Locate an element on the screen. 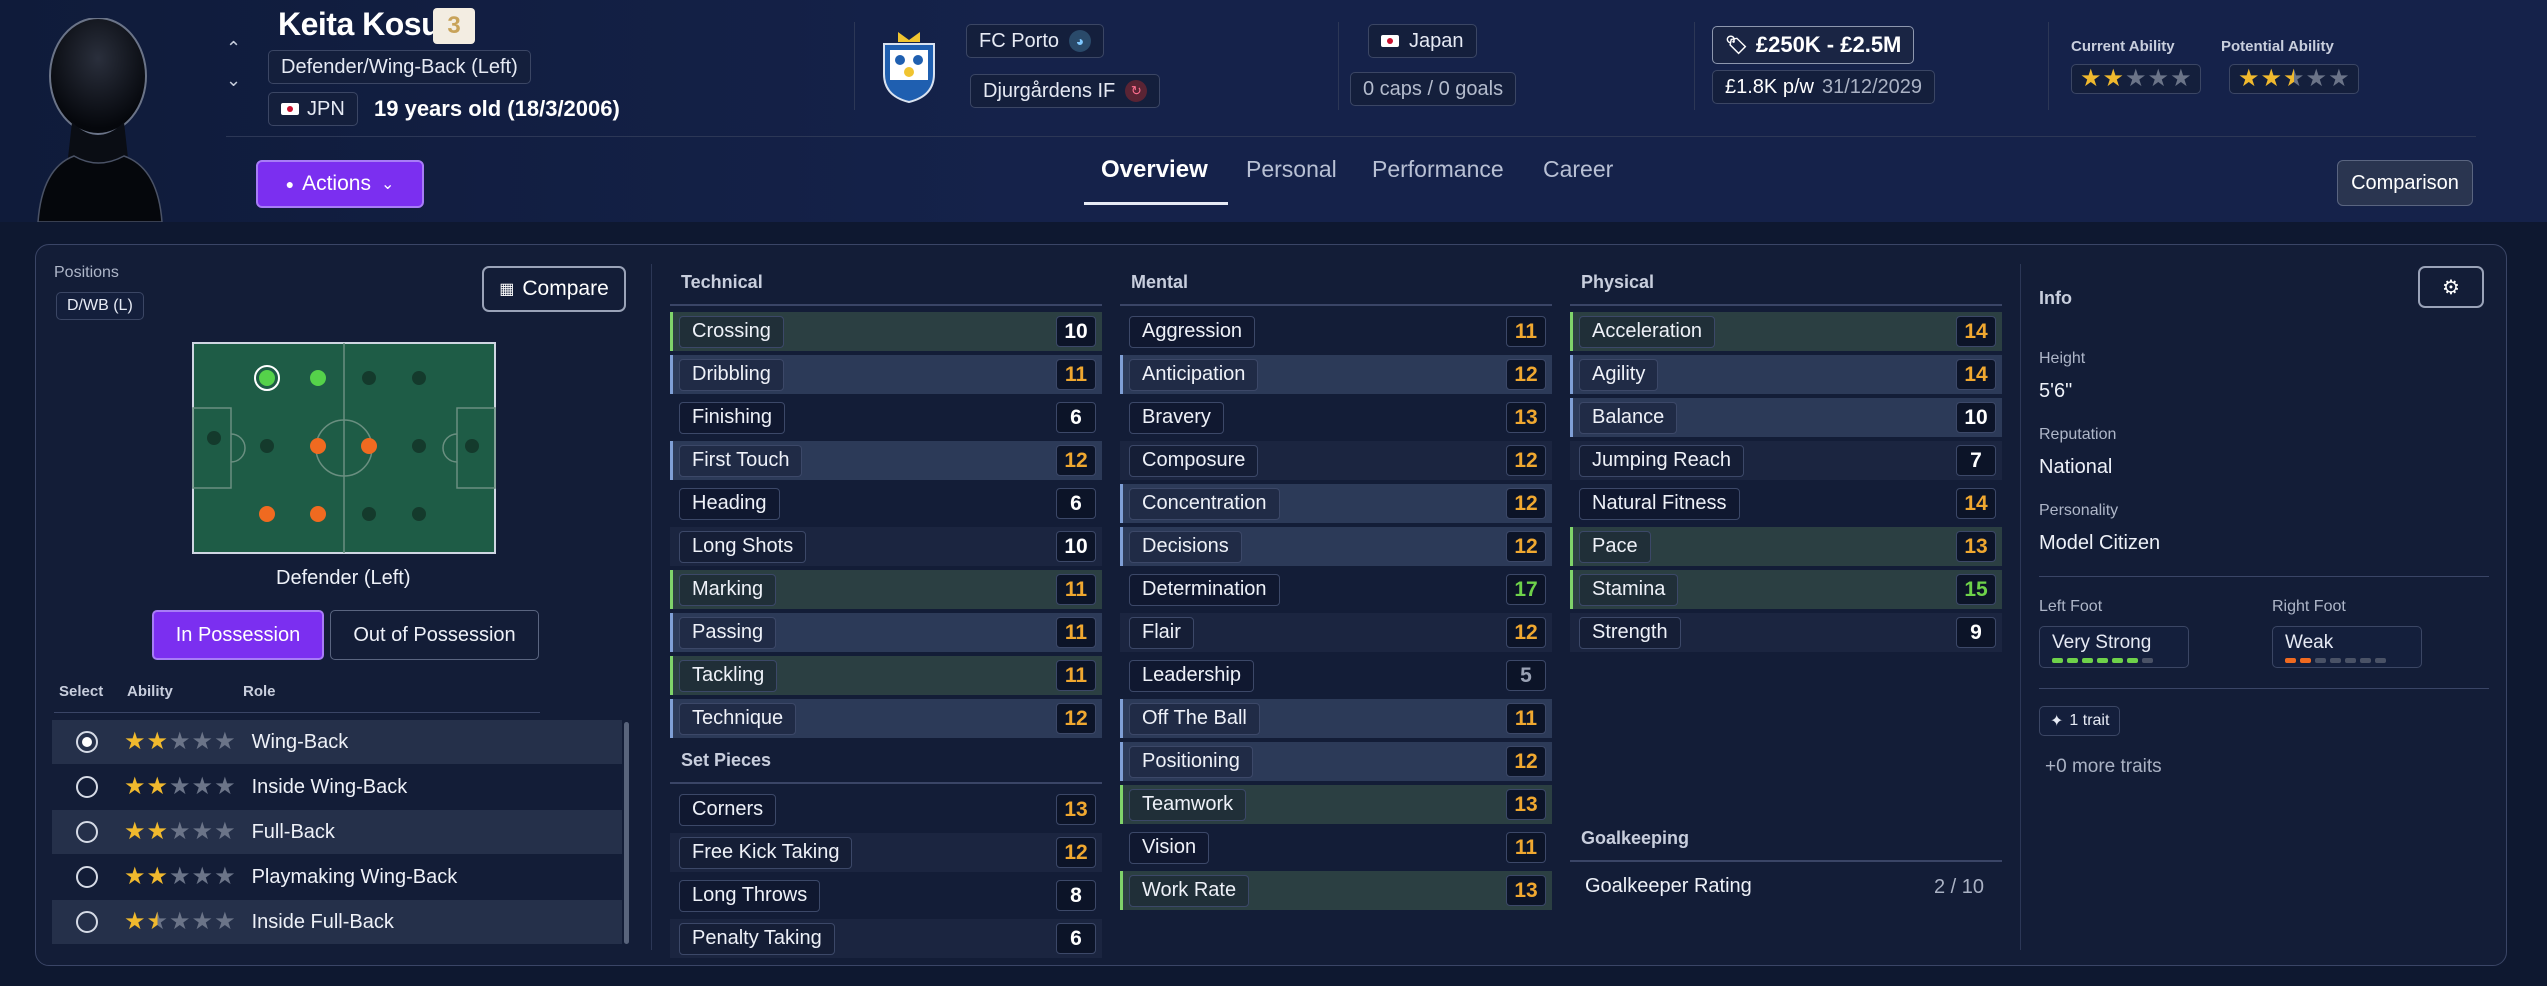  role-ability-stars: ★ ★ ★ ★ ★ is located at coordinates (180, 787).